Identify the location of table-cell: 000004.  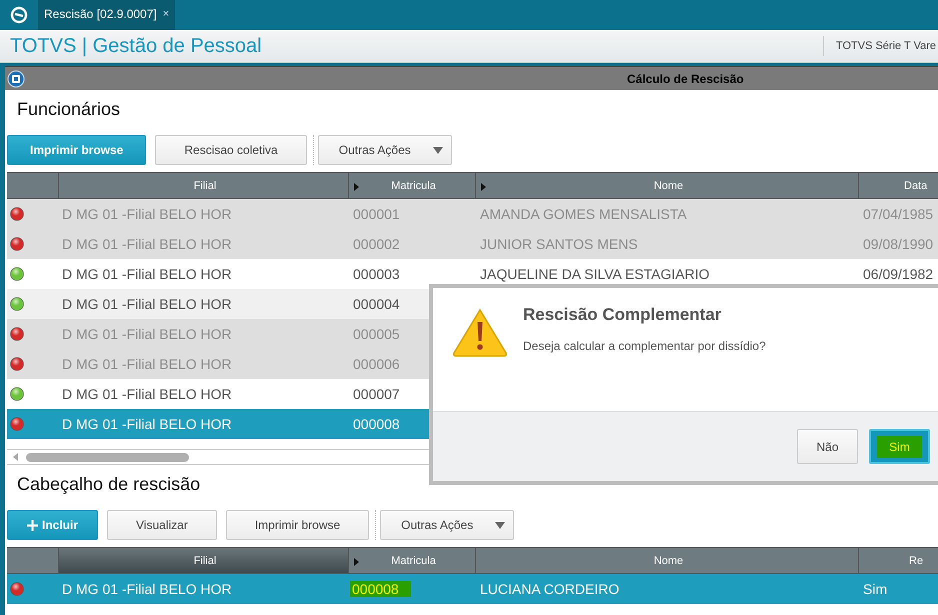
(376, 304).